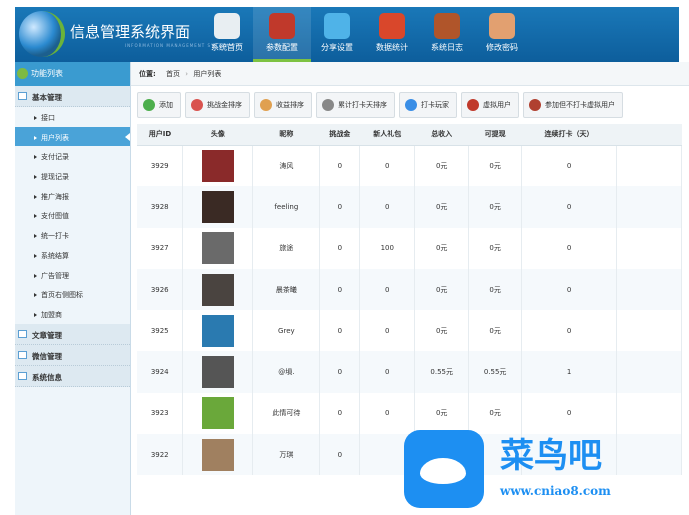  What do you see at coordinates (551, 456) in the screenshot?
I see `watermark-text: 菜鸟吧` at bounding box center [551, 456].